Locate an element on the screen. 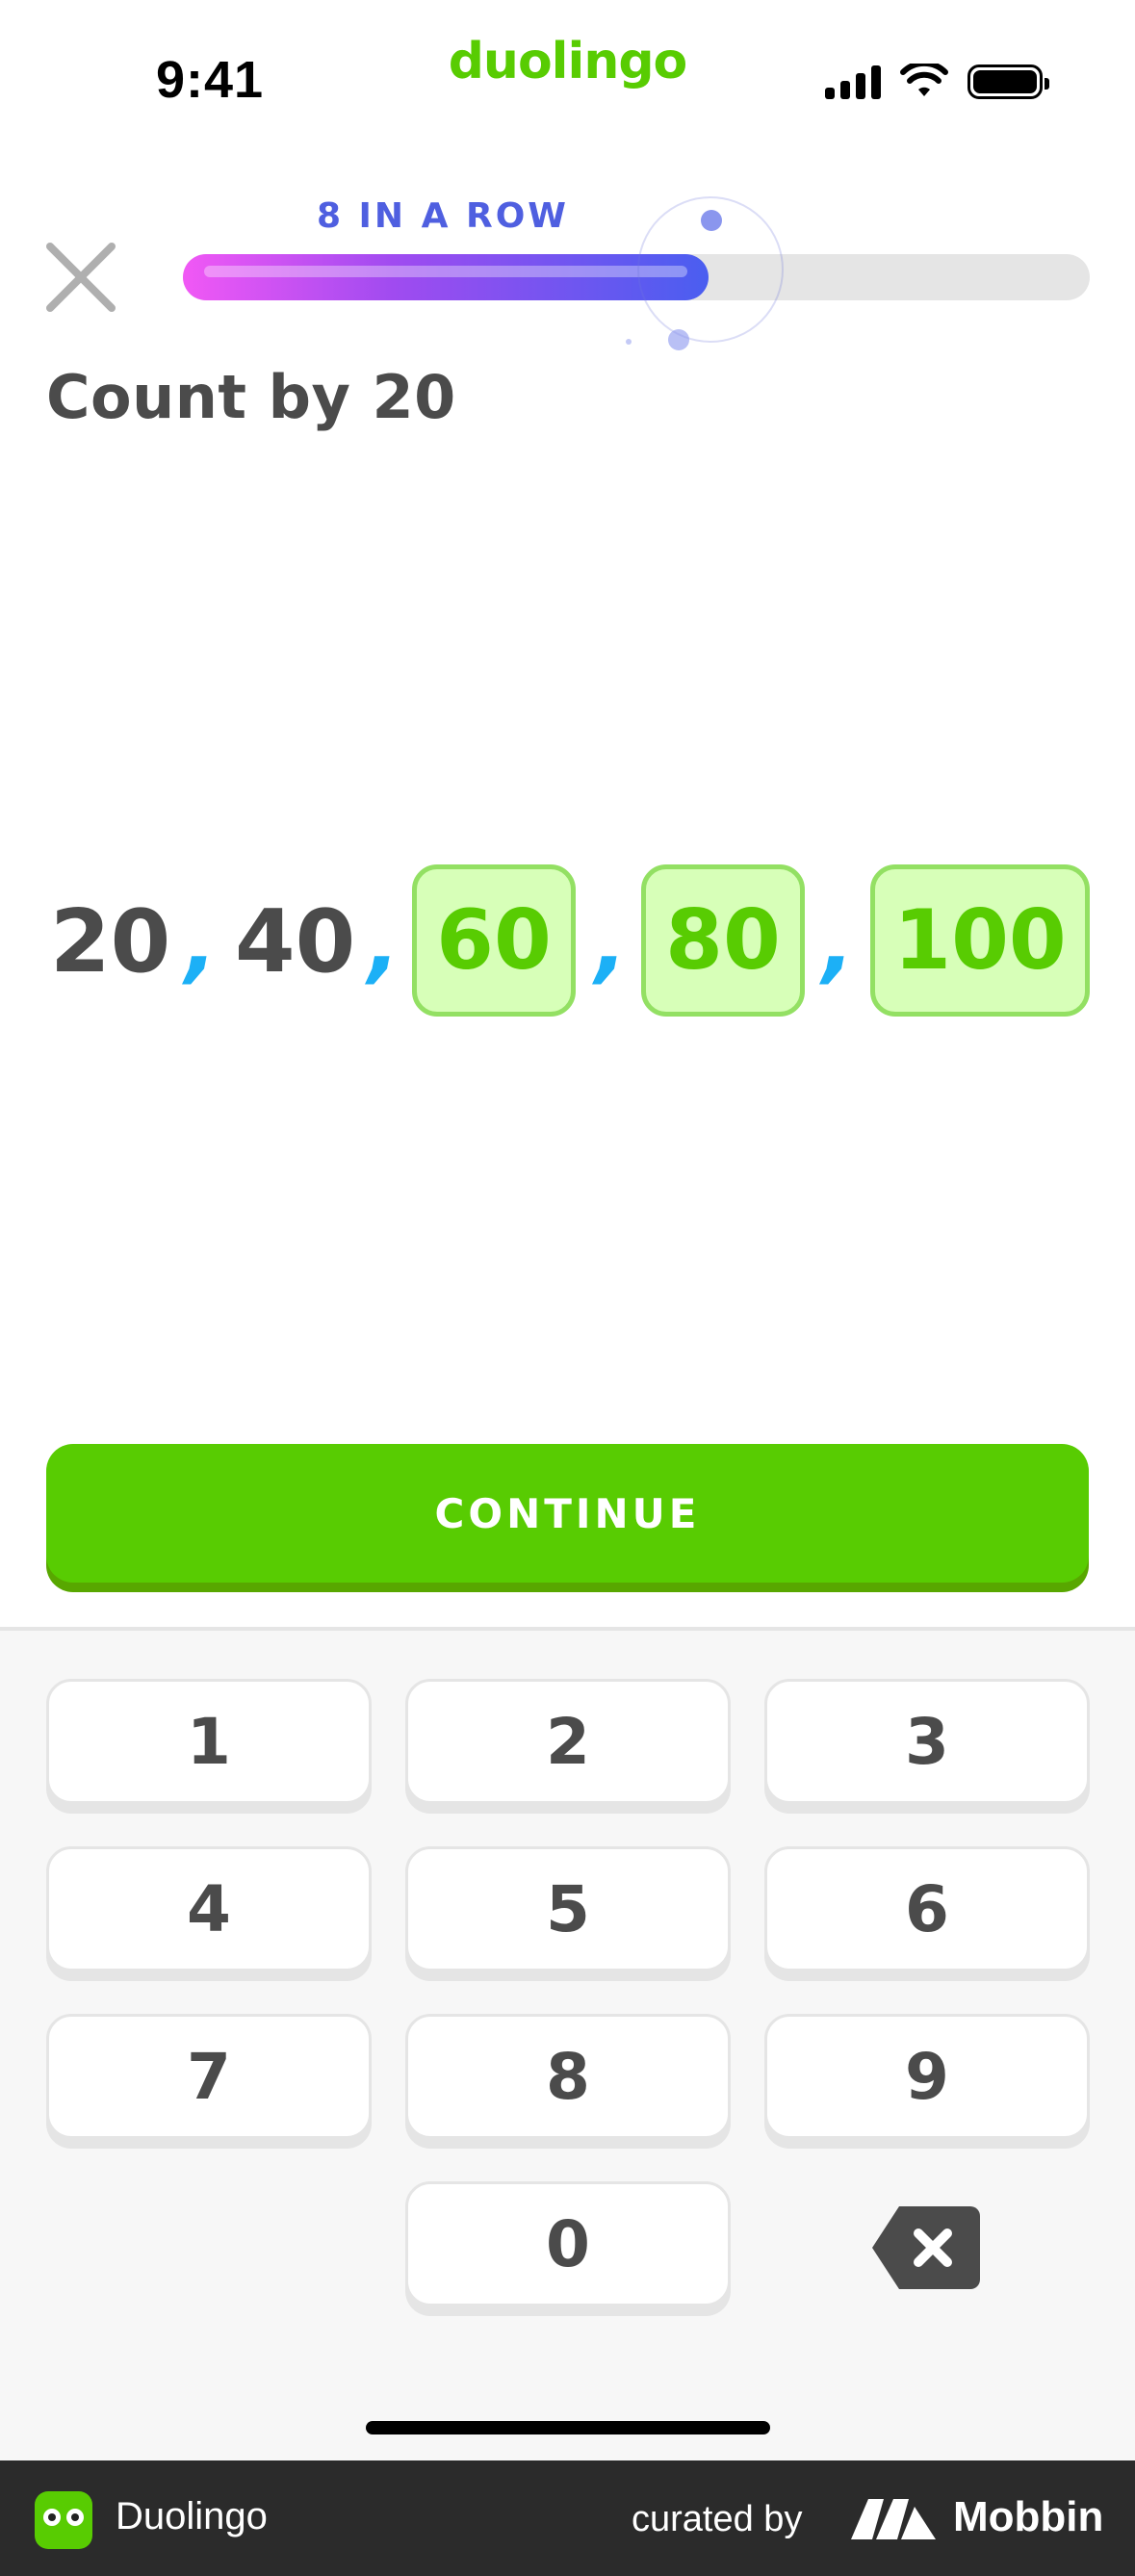  wifi-icon is located at coordinates (924, 80).